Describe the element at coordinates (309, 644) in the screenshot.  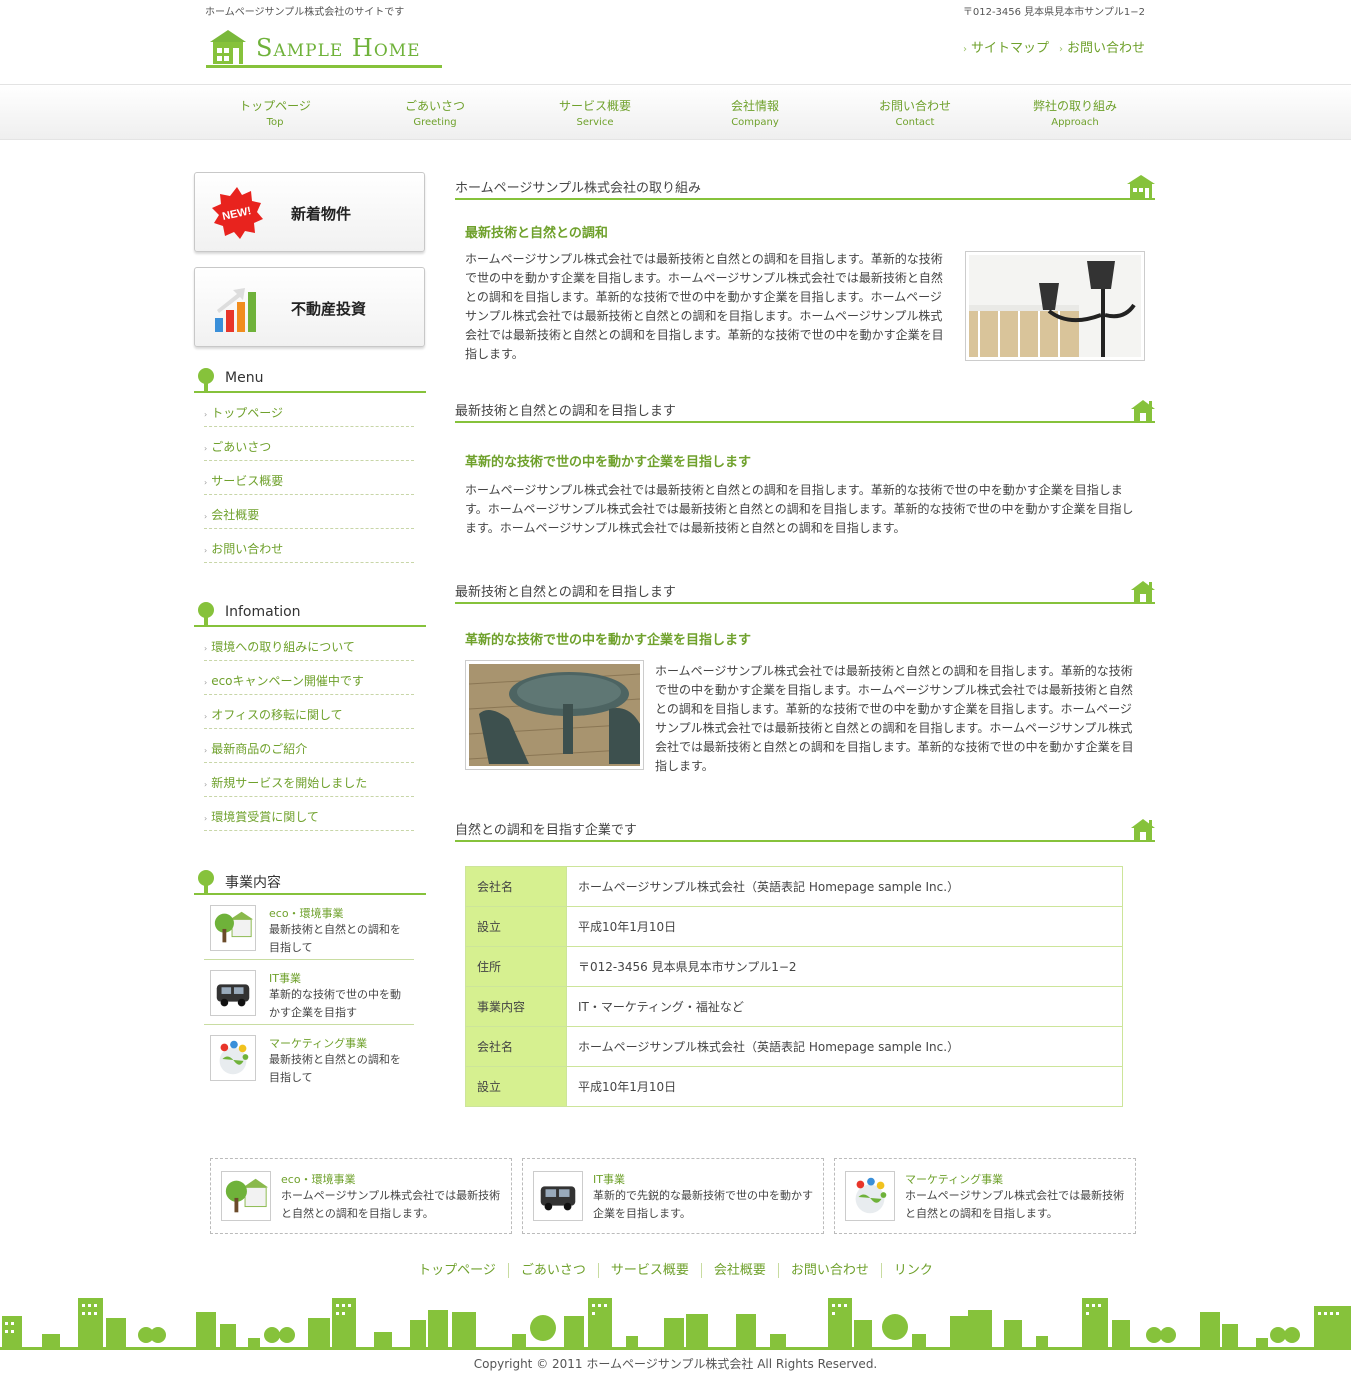
I see `info-item: › 環境への取り組みについて` at that location.